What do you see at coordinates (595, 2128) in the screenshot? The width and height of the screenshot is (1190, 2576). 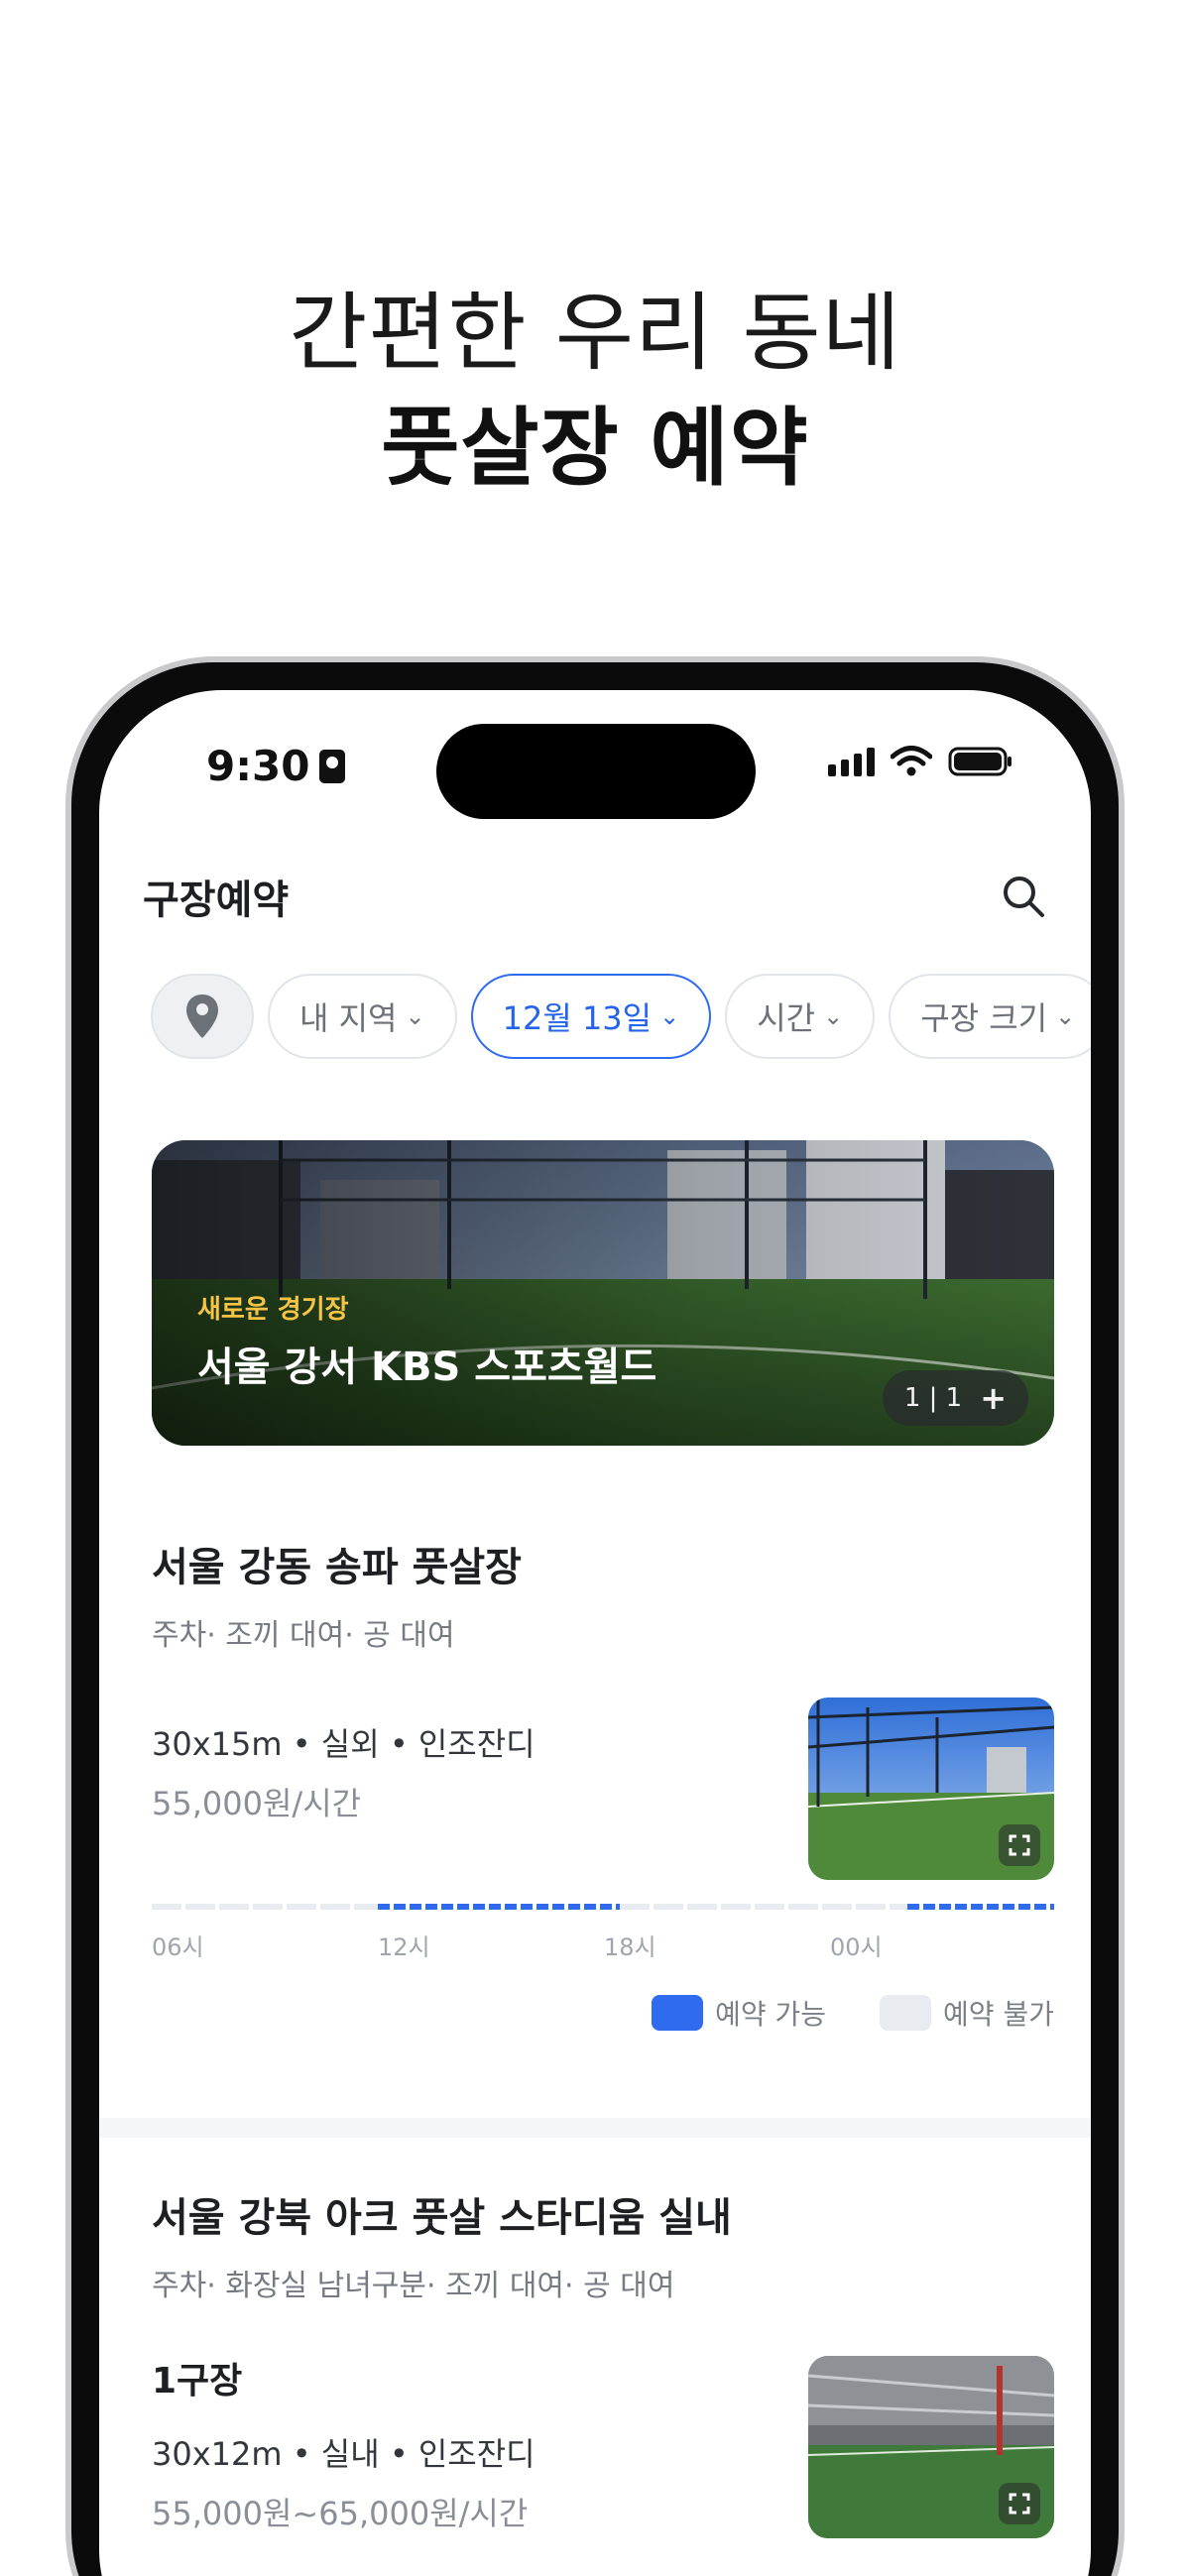 I see `section-divider` at bounding box center [595, 2128].